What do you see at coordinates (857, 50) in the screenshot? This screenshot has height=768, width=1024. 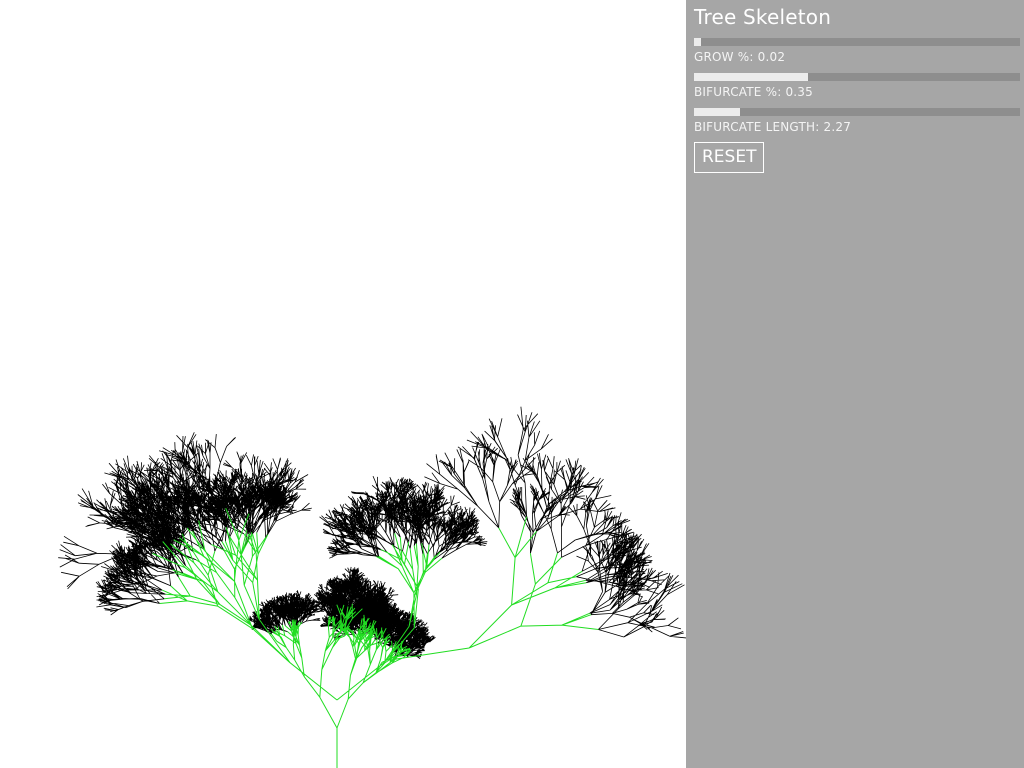 I see `slider-grow: GROW %: 0.02` at bounding box center [857, 50].